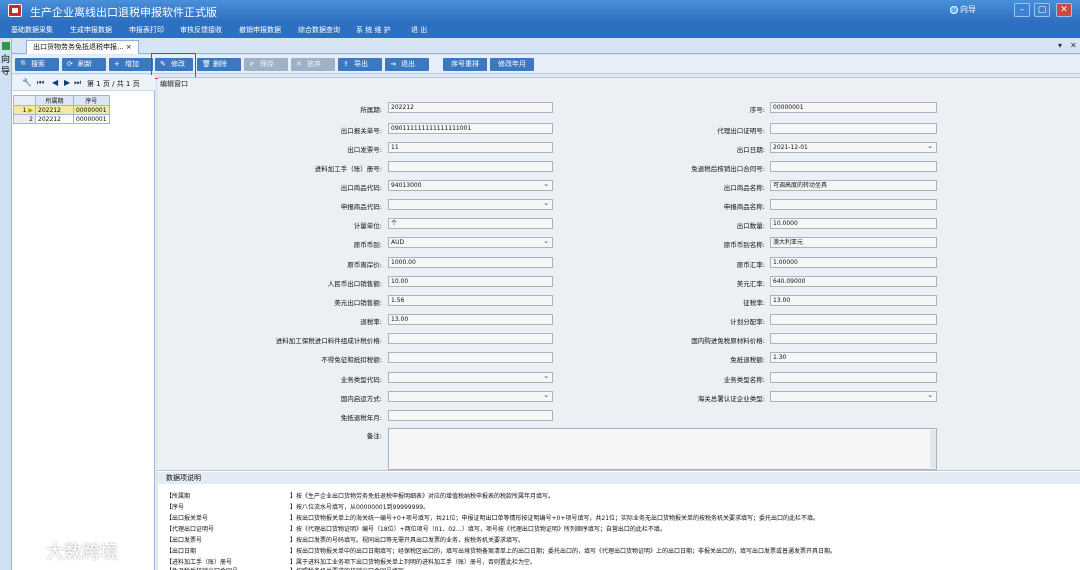  I want to click on field-export-qty: 10.0000, so click(853, 223).